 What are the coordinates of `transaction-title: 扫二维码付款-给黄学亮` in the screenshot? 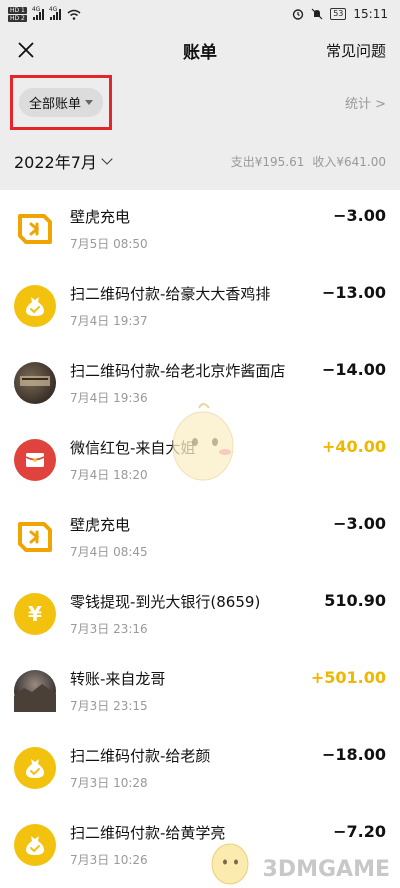 It's located at (148, 832).